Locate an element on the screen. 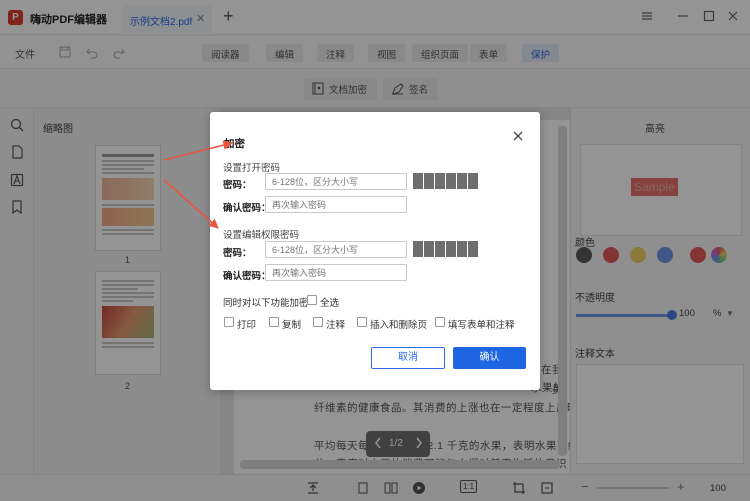 The width and height of the screenshot is (750, 501). dialog-title: 加密 is located at coordinates (234, 144).